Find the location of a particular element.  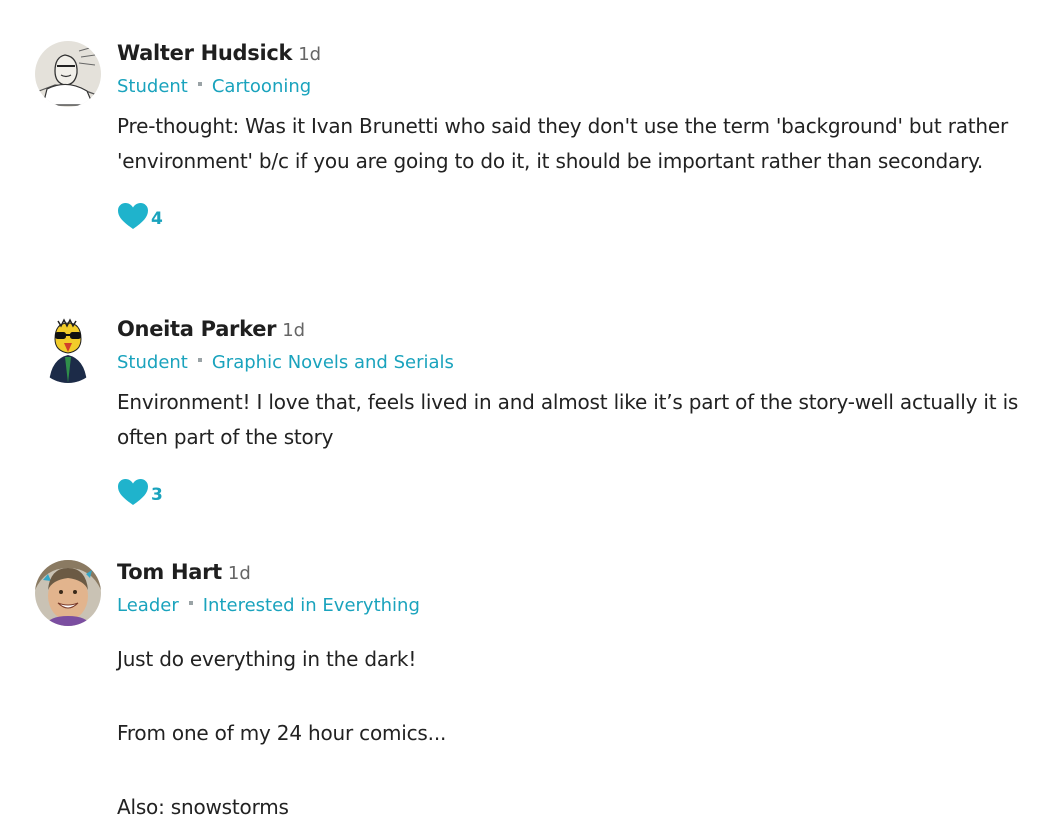

comment-header: Tom Hart 1d is located at coordinates (572, 575).